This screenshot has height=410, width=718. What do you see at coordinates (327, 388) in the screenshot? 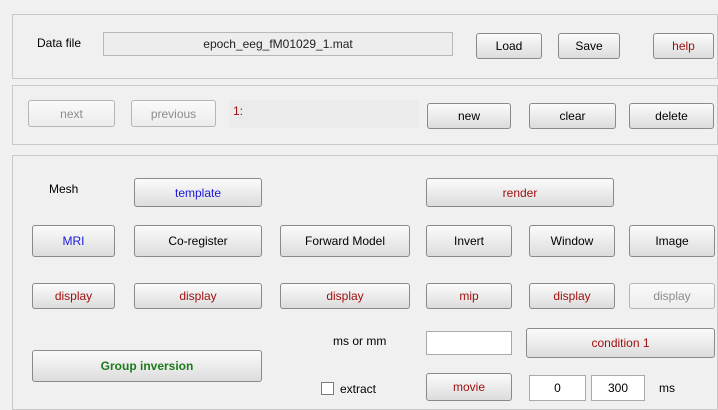
I see `extract-checkbox` at bounding box center [327, 388].